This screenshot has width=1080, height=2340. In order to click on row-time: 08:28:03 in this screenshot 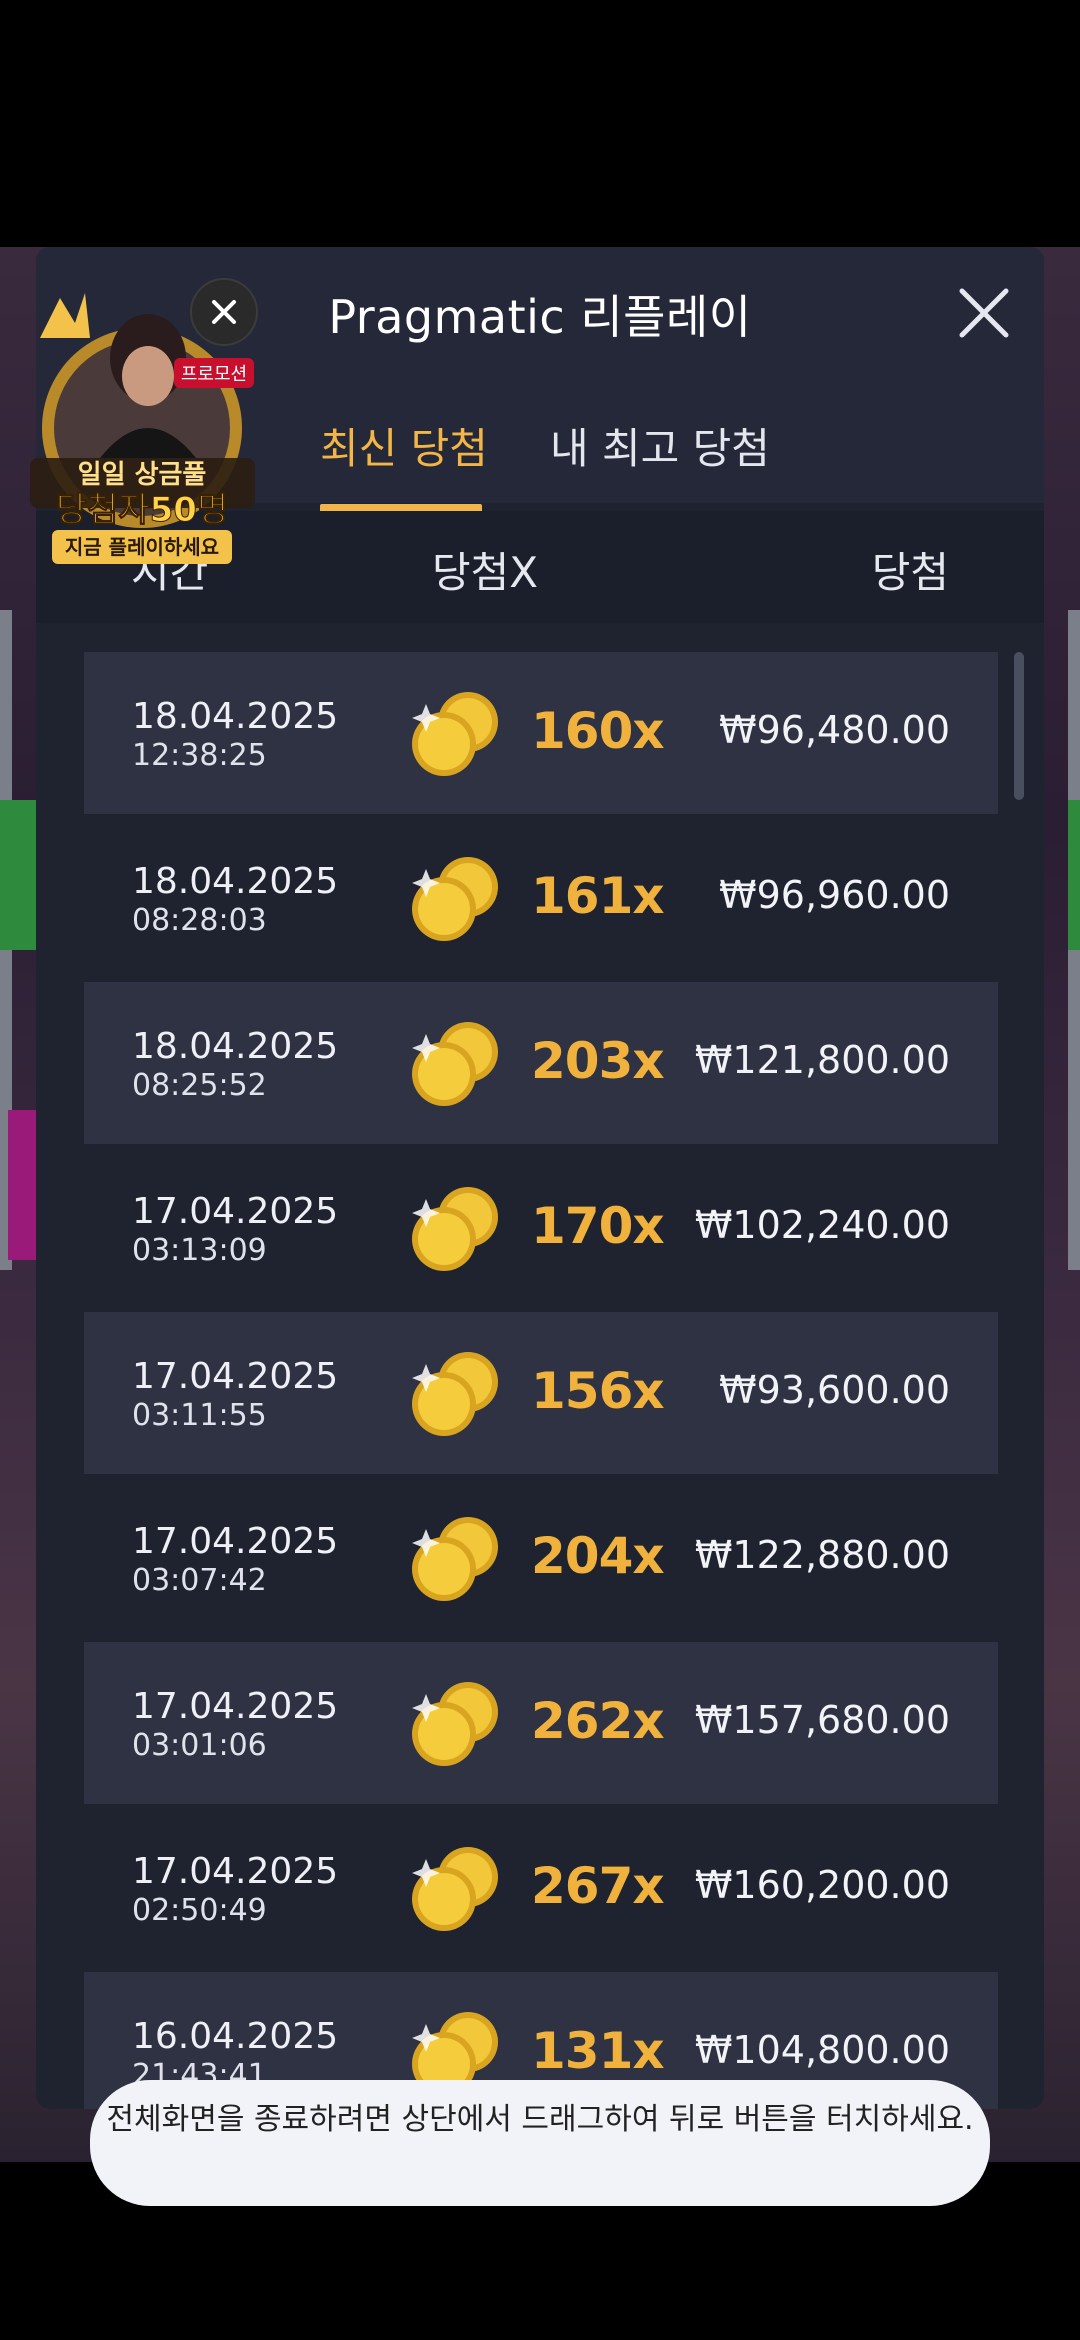, I will do `click(199, 920)`.